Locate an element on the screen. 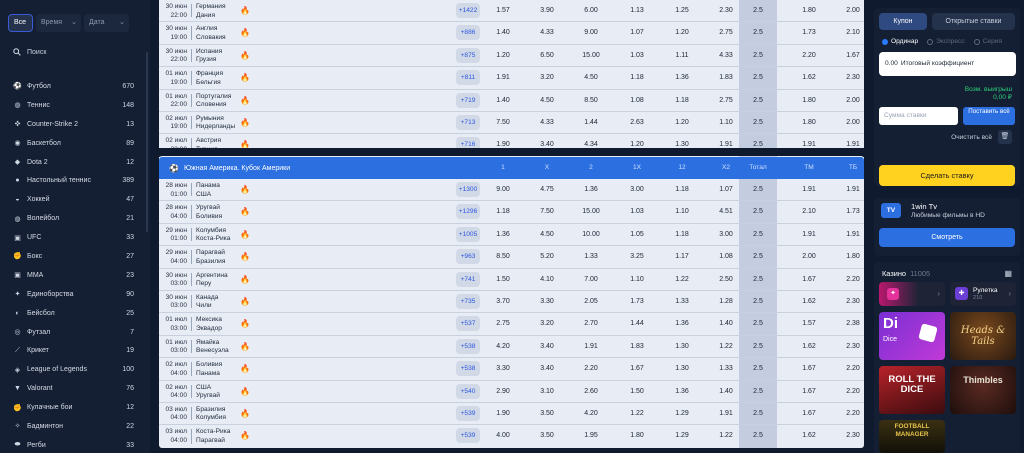  odds-cell: 2.90 is located at coordinates (503, 392).